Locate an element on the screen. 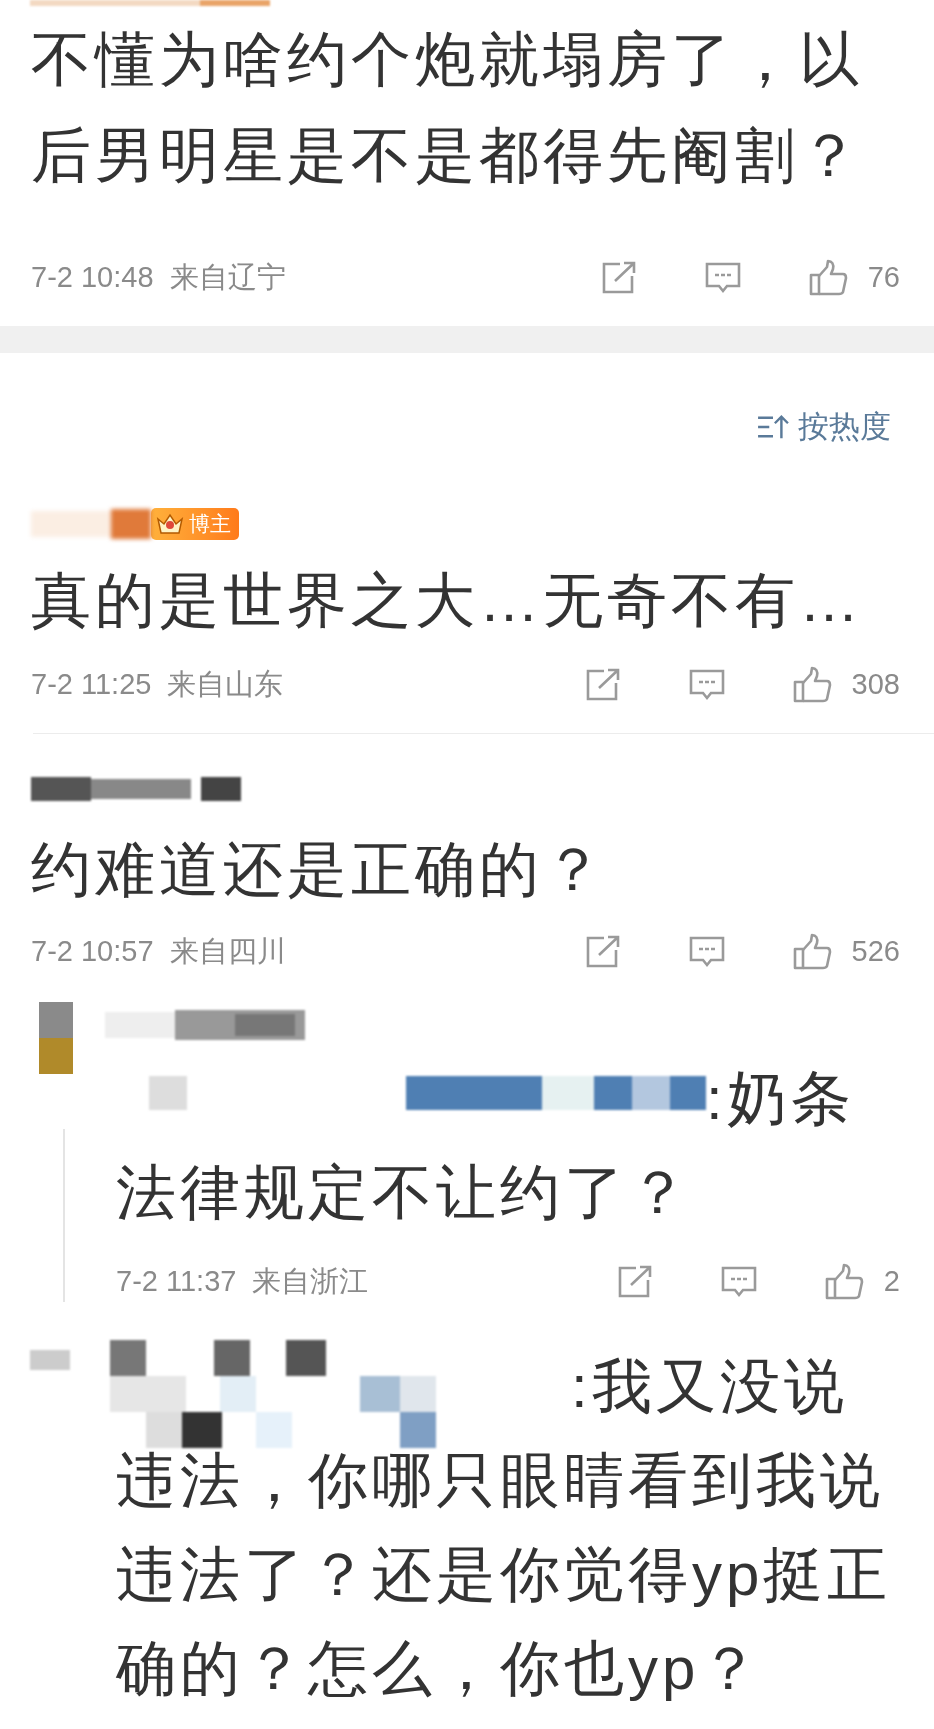  reply-text: :我又没说 is located at coordinates (709, 1386).